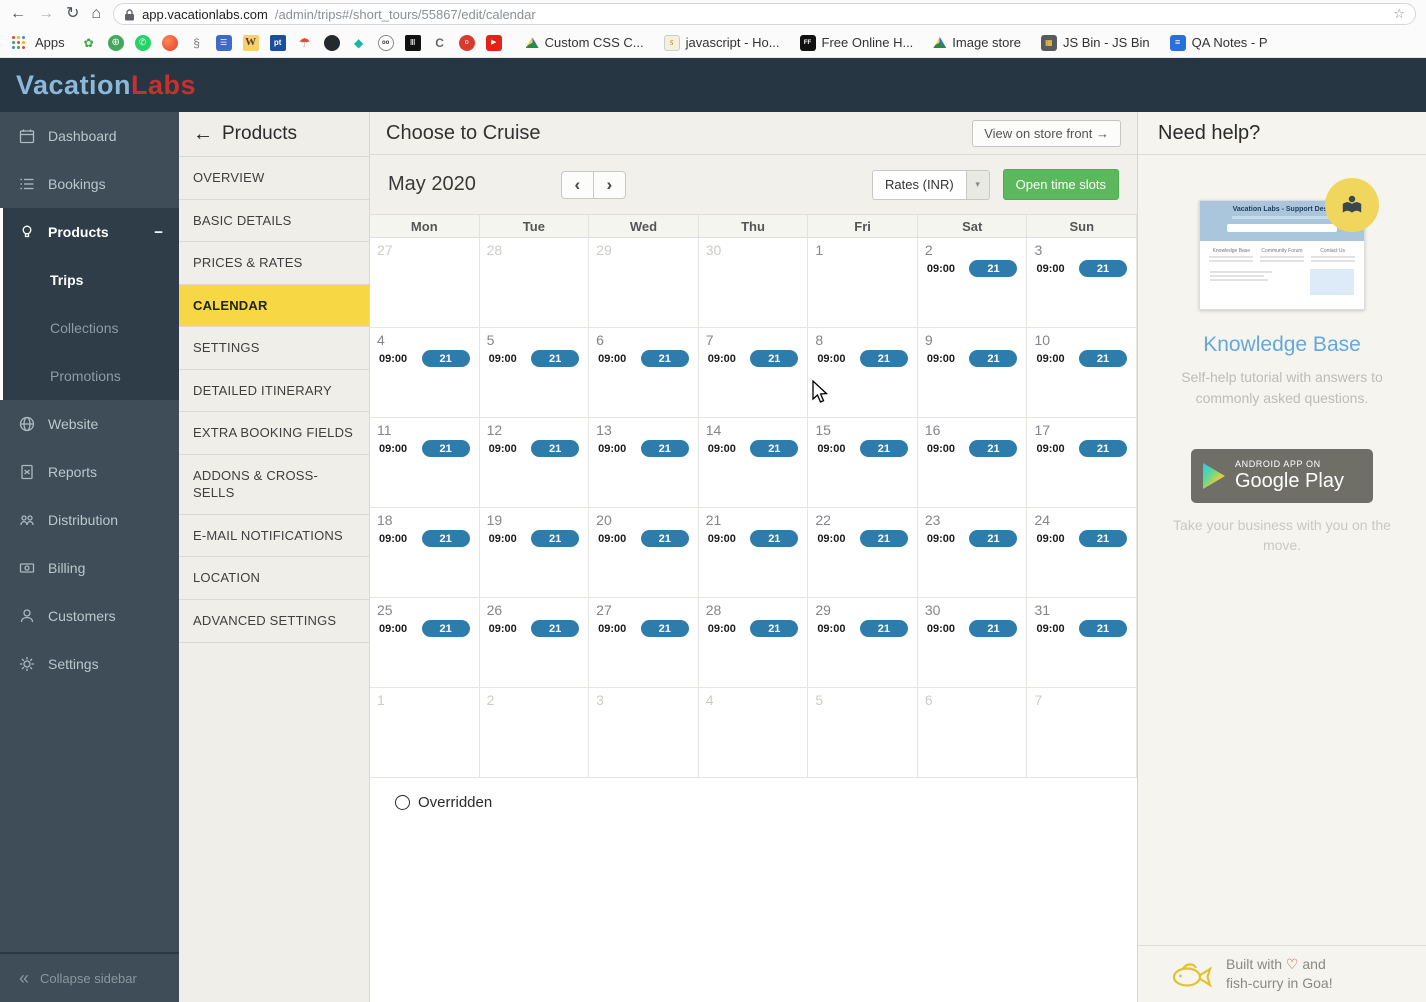 The width and height of the screenshot is (1426, 1002). I want to click on calendar-cell-day-23: 23 09:00 21, so click(972, 553).